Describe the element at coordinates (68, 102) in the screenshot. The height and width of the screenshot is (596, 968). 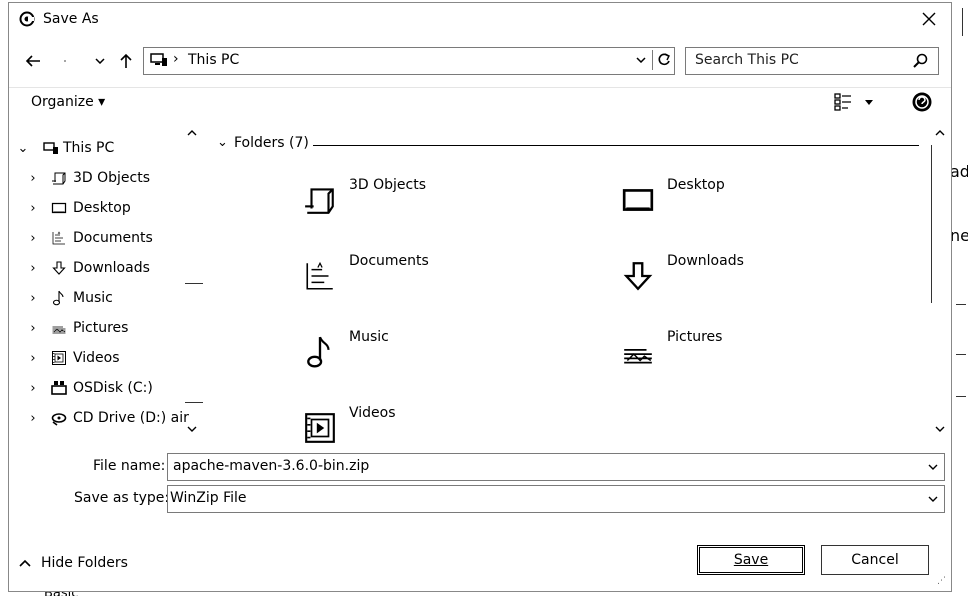
I see `organize-menu-button: Organize ▾` at that location.